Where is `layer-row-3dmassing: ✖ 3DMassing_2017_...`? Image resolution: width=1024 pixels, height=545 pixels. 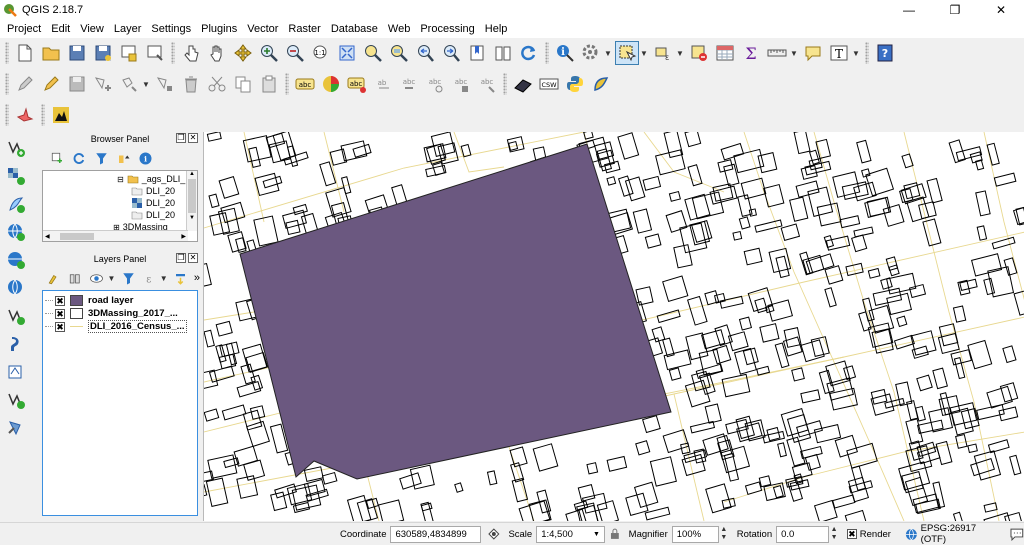
layer-row-3dmassing: ✖ 3DMassing_2017_... is located at coordinates (121, 313).